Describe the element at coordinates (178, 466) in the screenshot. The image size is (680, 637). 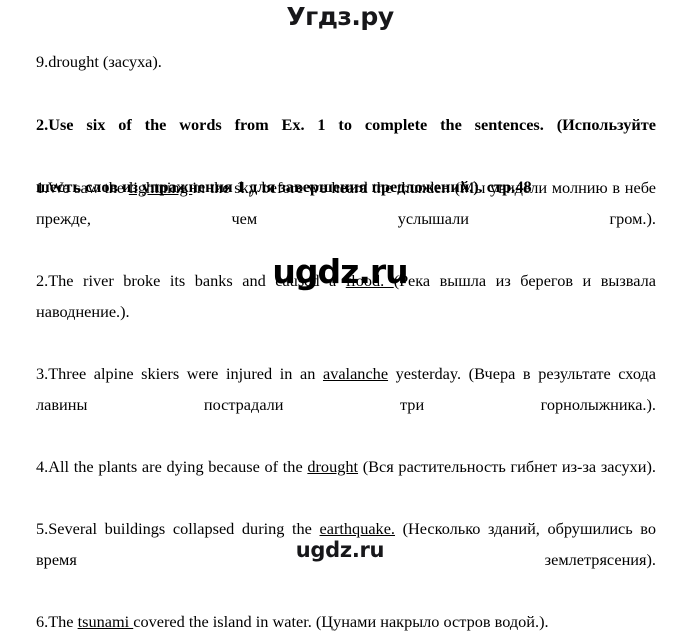
I see `sentence-text-before: All the plants are dying because of the` at that location.